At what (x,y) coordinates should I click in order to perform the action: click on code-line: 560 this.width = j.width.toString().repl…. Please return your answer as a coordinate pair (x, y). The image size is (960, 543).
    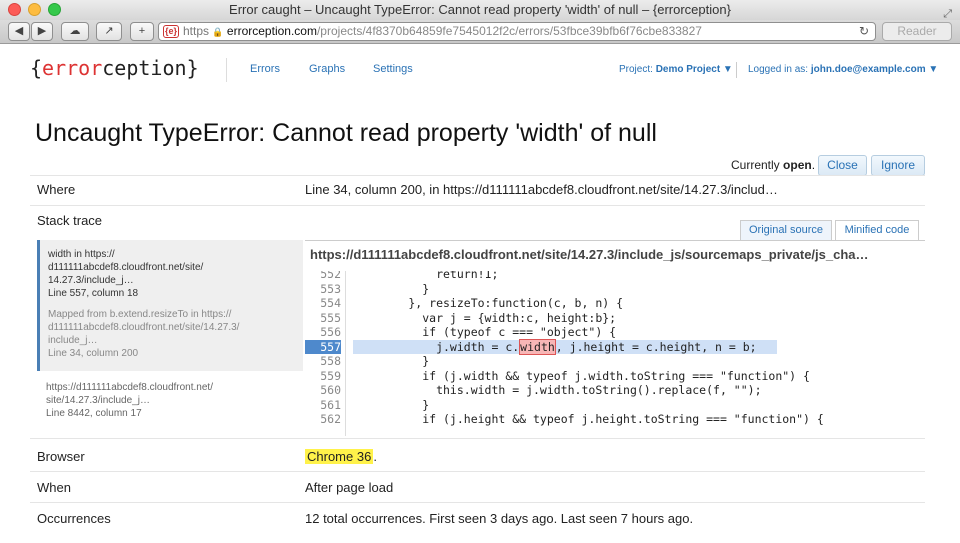
    Looking at the image, I should click on (615, 390).